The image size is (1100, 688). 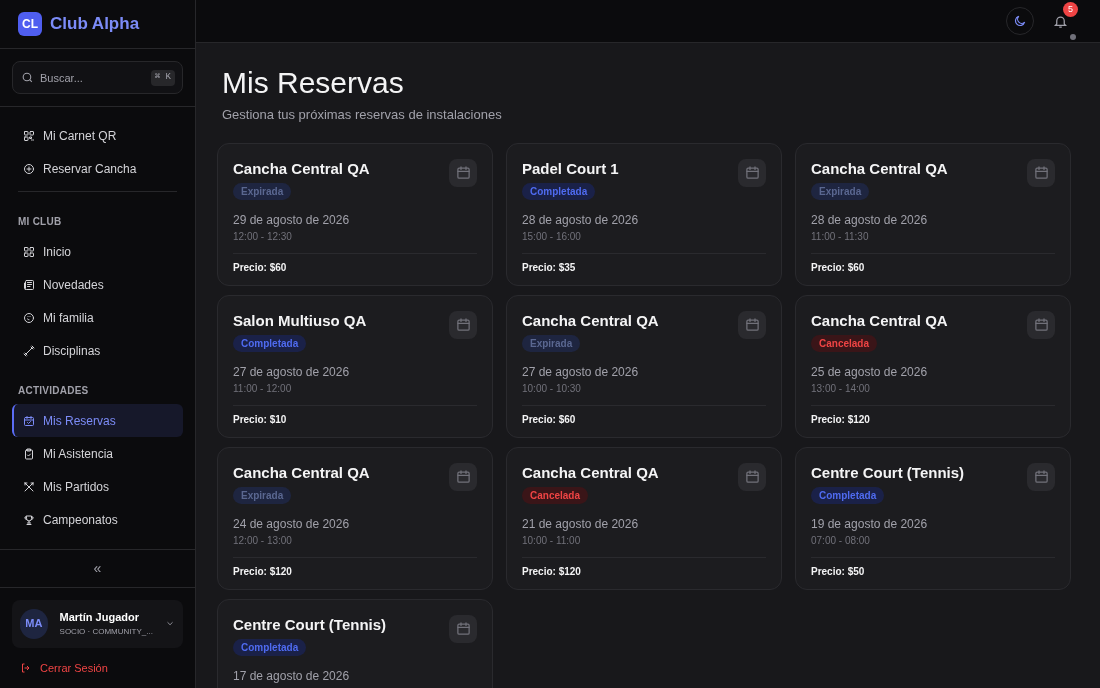 What do you see at coordinates (1020, 21) in the screenshot?
I see `moon-icon` at bounding box center [1020, 21].